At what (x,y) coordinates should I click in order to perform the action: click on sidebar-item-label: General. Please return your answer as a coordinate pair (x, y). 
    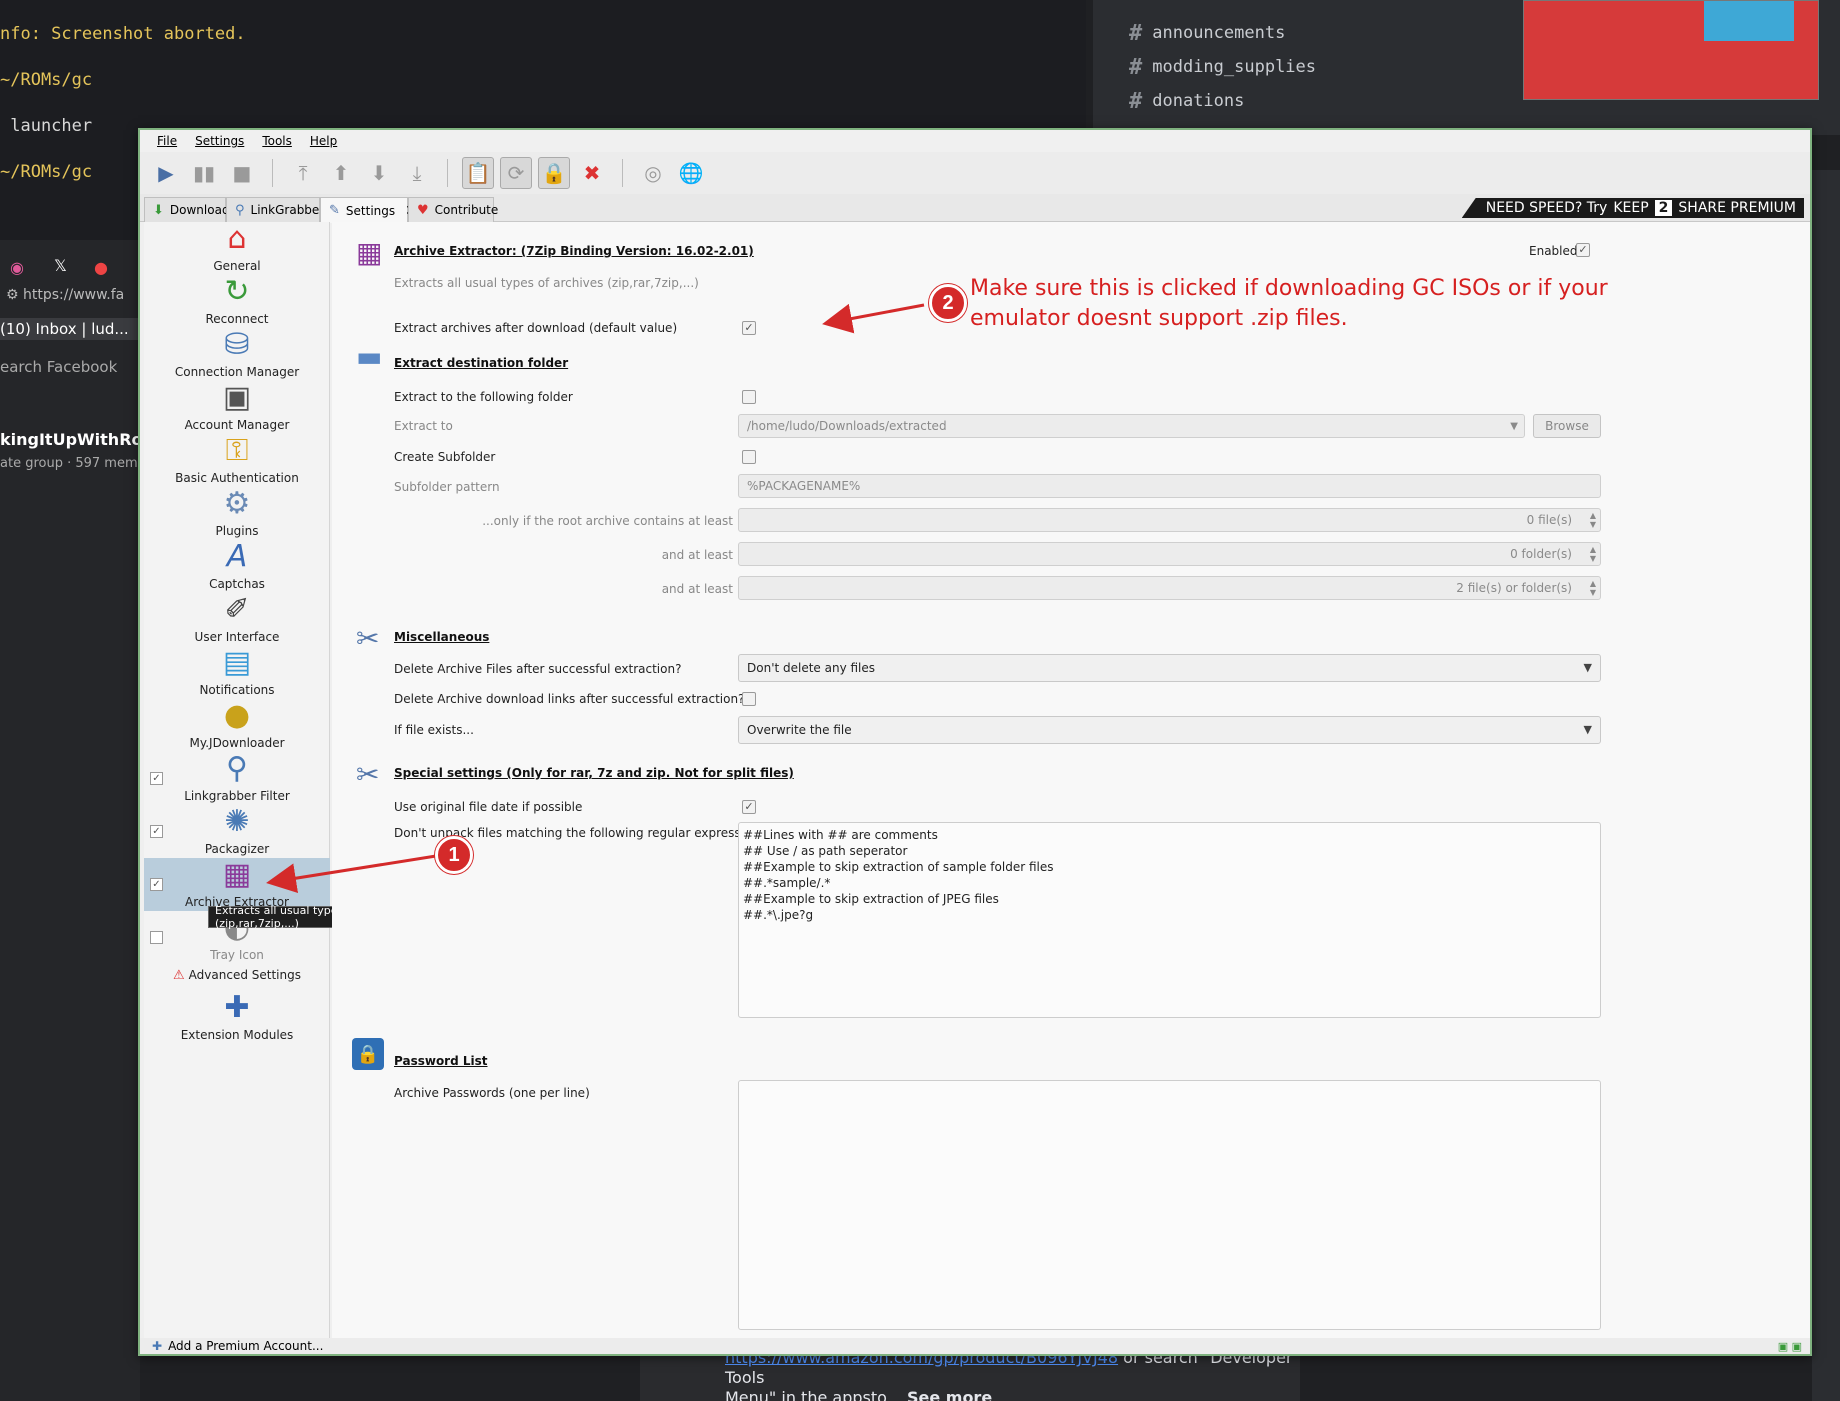
    Looking at the image, I should click on (237, 266).